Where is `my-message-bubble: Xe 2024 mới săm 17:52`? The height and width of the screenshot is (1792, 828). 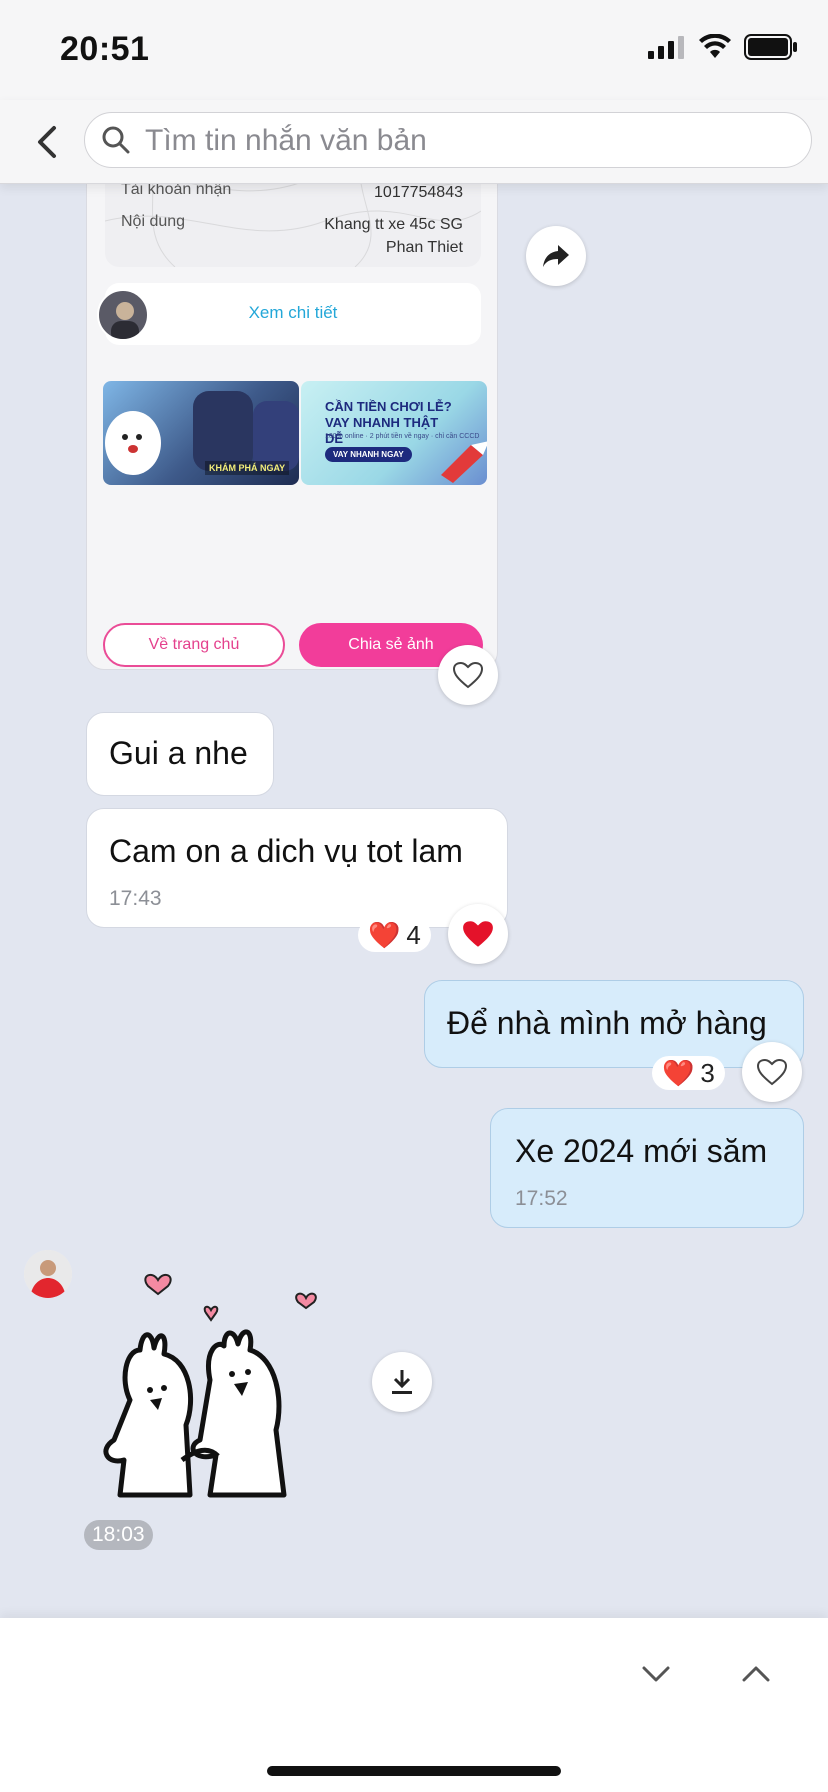
my-message-bubble: Xe 2024 mới săm 17:52 is located at coordinates (647, 1168).